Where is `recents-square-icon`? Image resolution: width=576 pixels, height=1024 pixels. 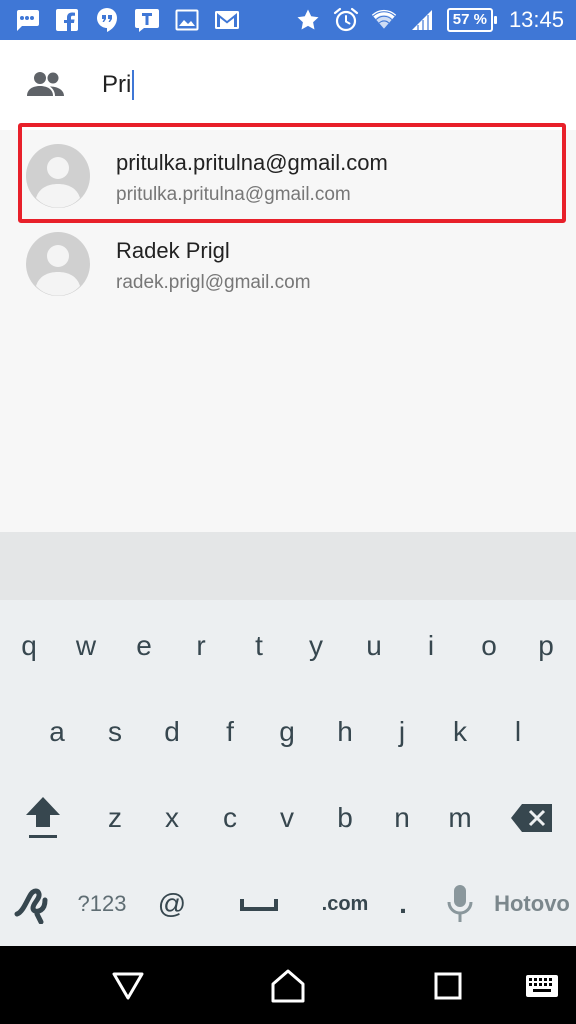
recents-square-icon is located at coordinates (448, 986).